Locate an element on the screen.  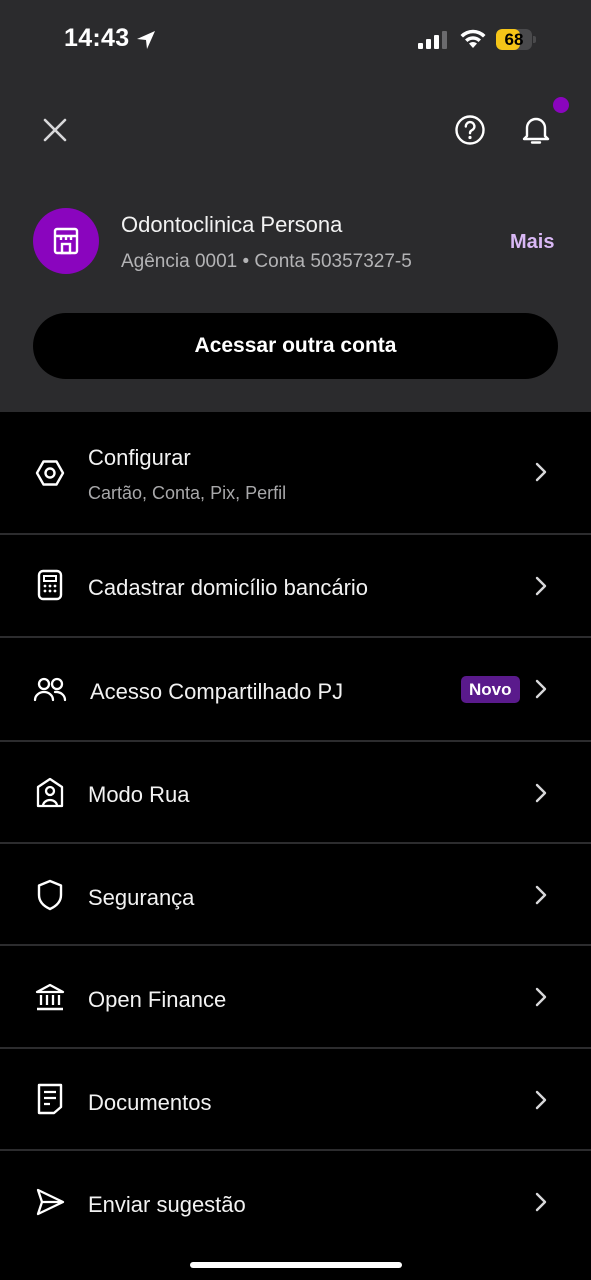
menu-item-enviar-sugestao: Enviar sugestão is located at coordinates (295, 1202).